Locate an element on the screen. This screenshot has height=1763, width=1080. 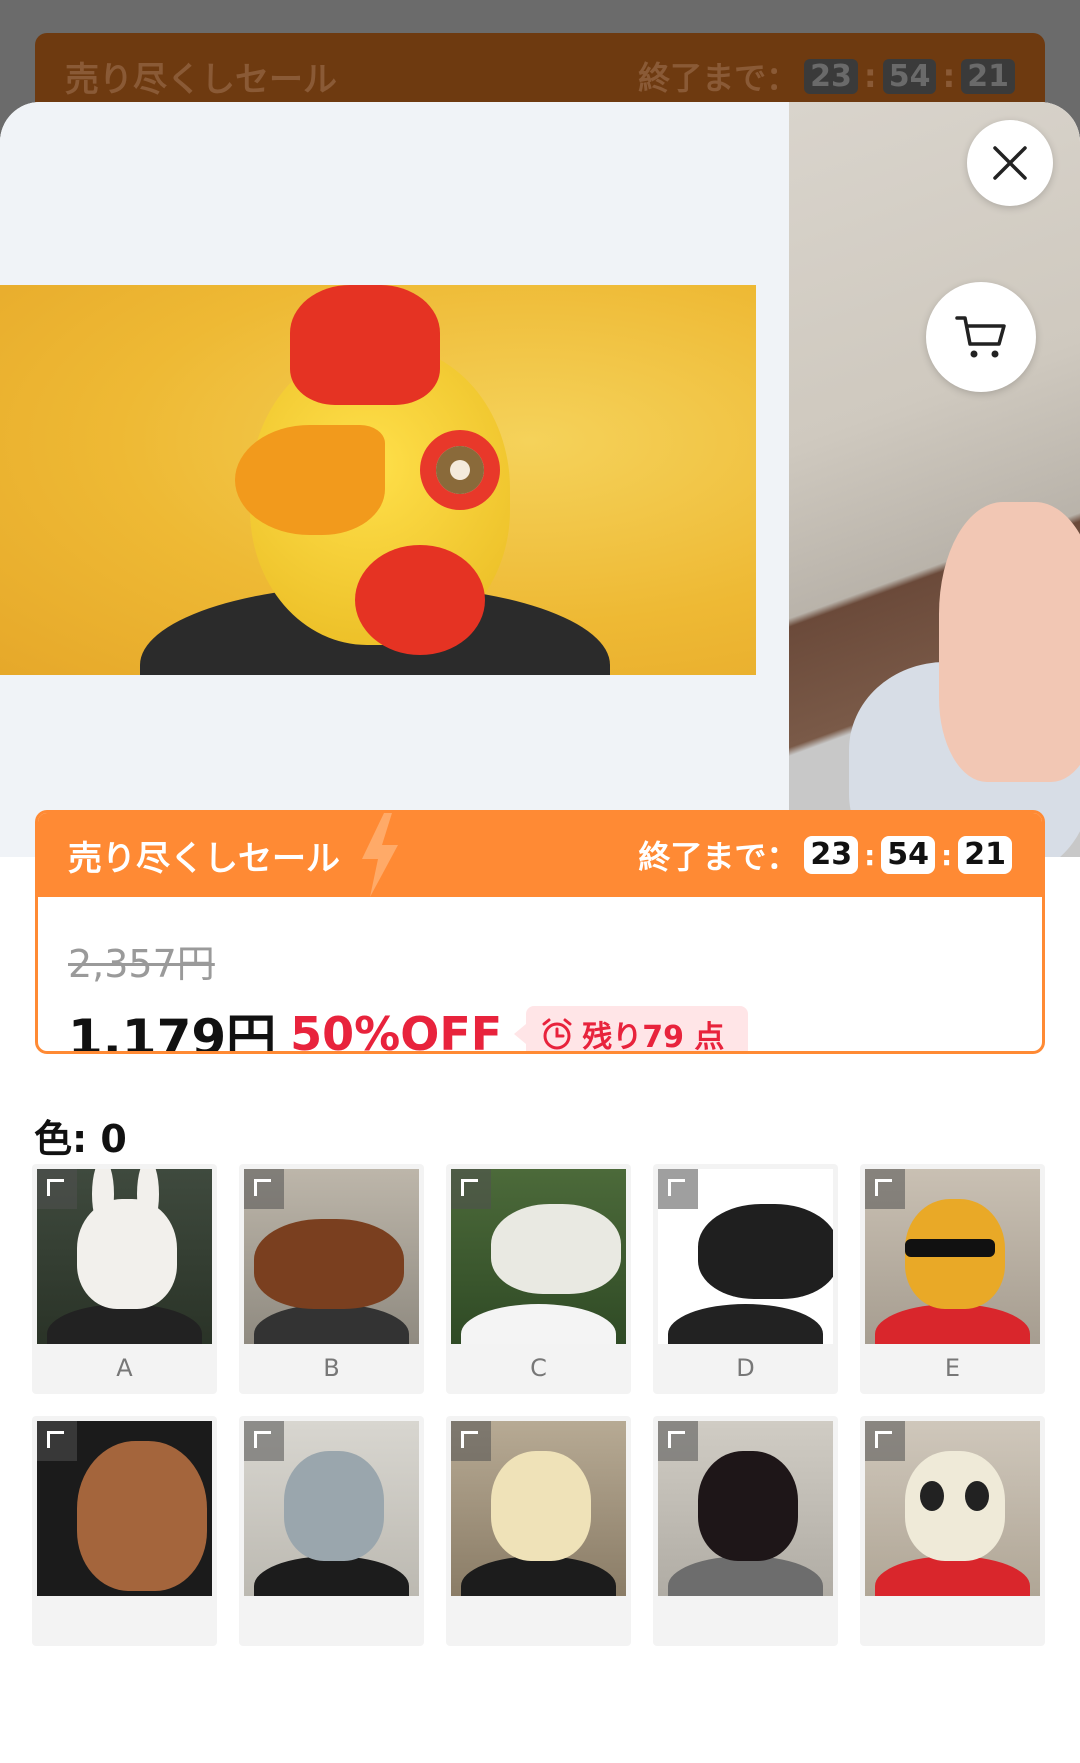
variant-label: D is located at coordinates (745, 1368).